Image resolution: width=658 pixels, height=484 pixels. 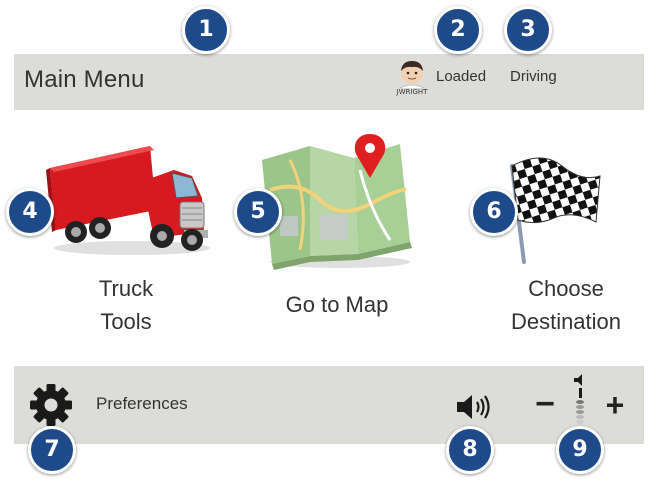 I want to click on callout-badge-6: 6, so click(x=494, y=212).